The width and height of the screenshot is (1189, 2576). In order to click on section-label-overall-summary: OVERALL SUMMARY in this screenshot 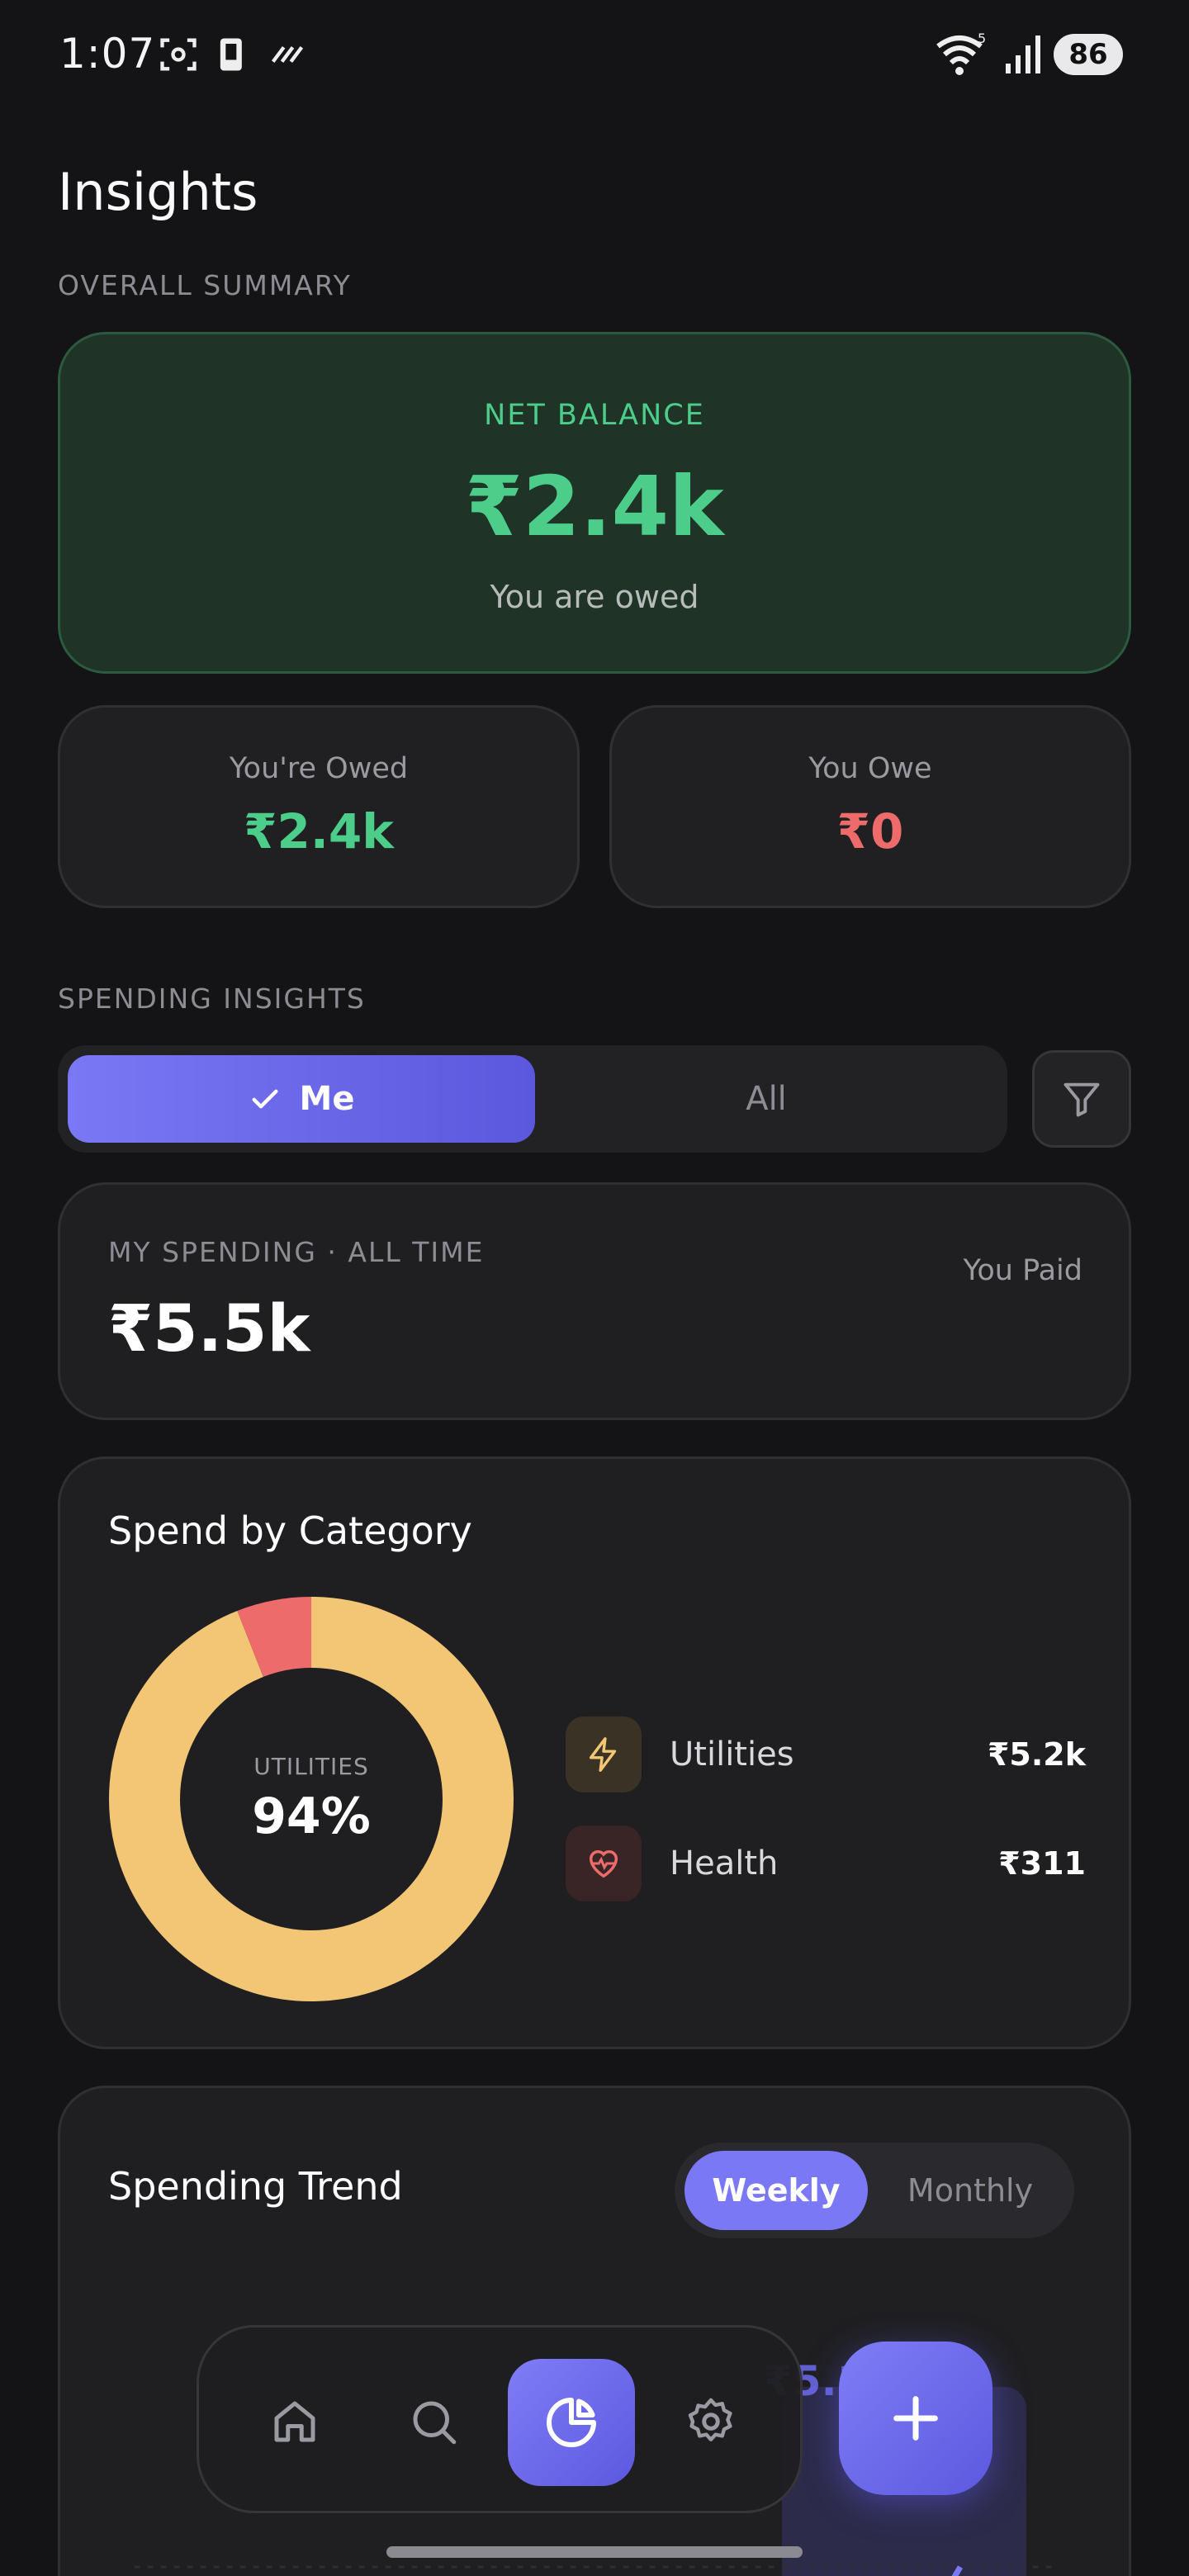, I will do `click(205, 285)`.